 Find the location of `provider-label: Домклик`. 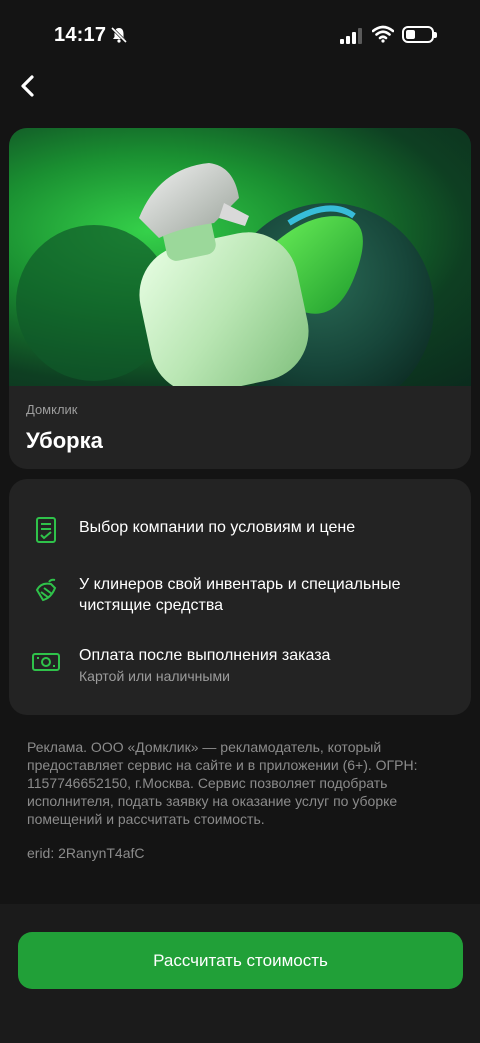

provider-label: Домклик is located at coordinates (52, 409).